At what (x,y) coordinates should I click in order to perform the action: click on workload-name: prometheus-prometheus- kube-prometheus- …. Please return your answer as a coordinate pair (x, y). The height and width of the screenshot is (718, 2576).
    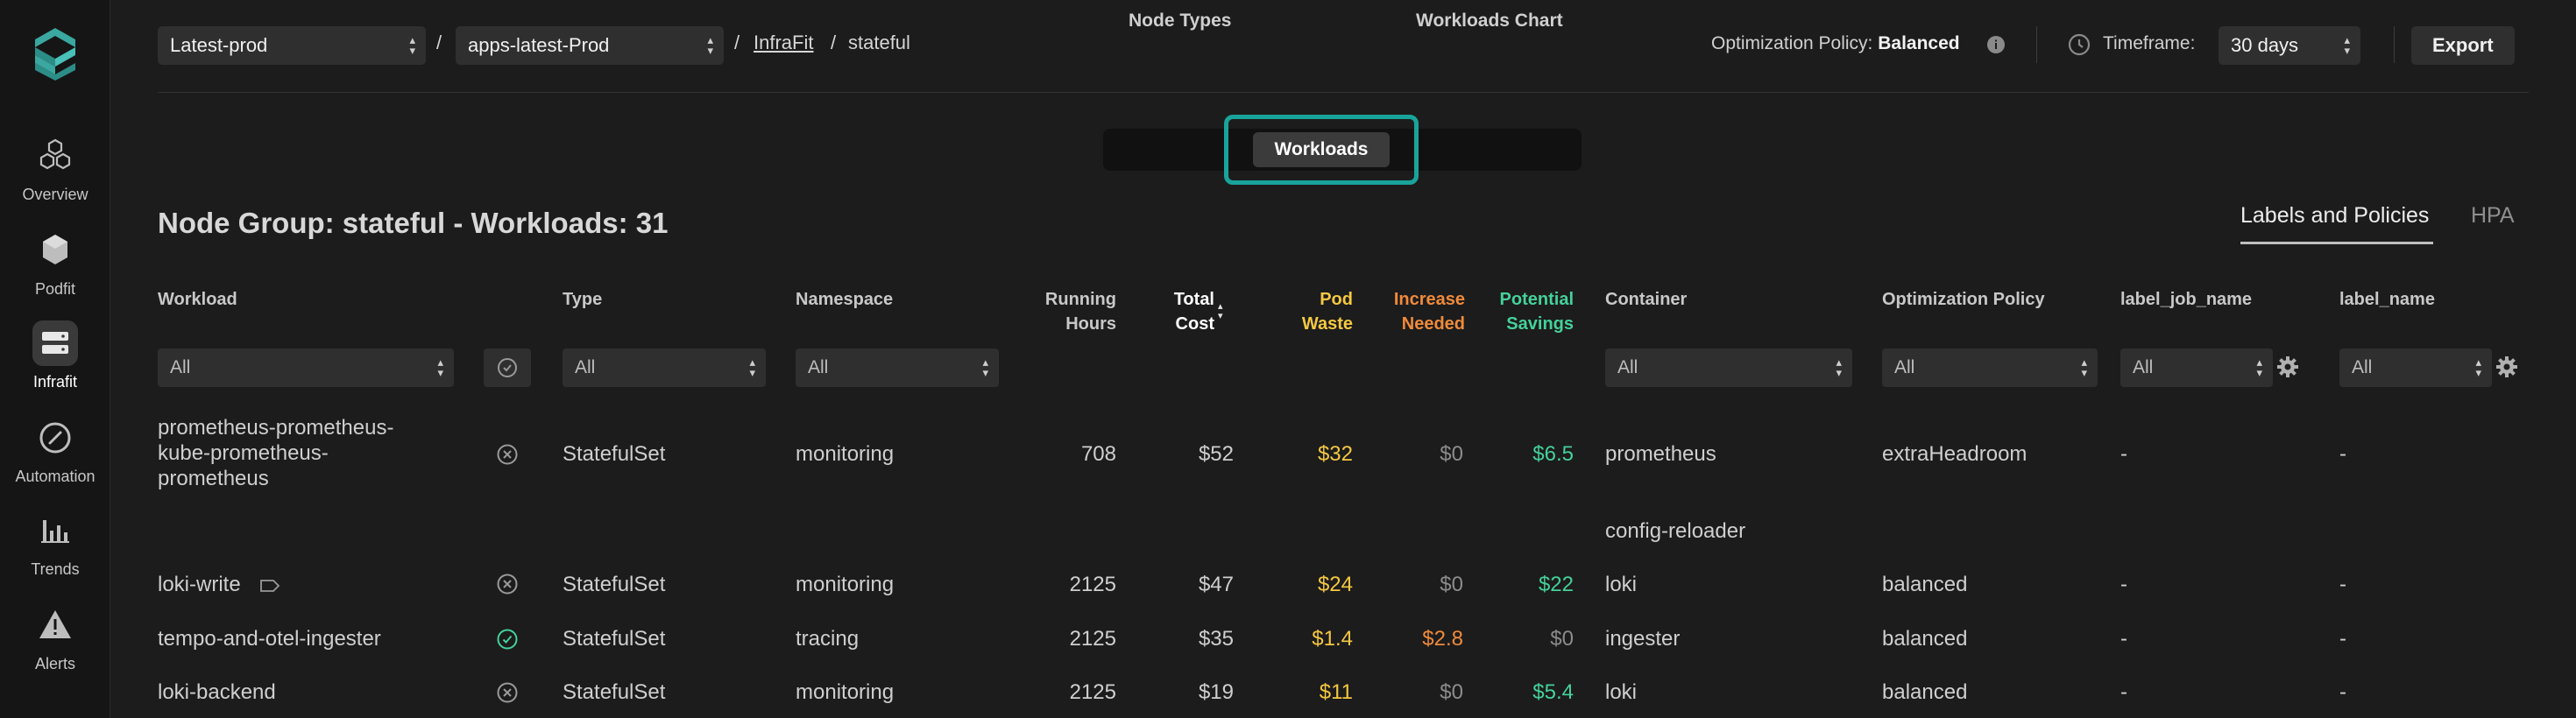
    Looking at the image, I should click on (275, 453).